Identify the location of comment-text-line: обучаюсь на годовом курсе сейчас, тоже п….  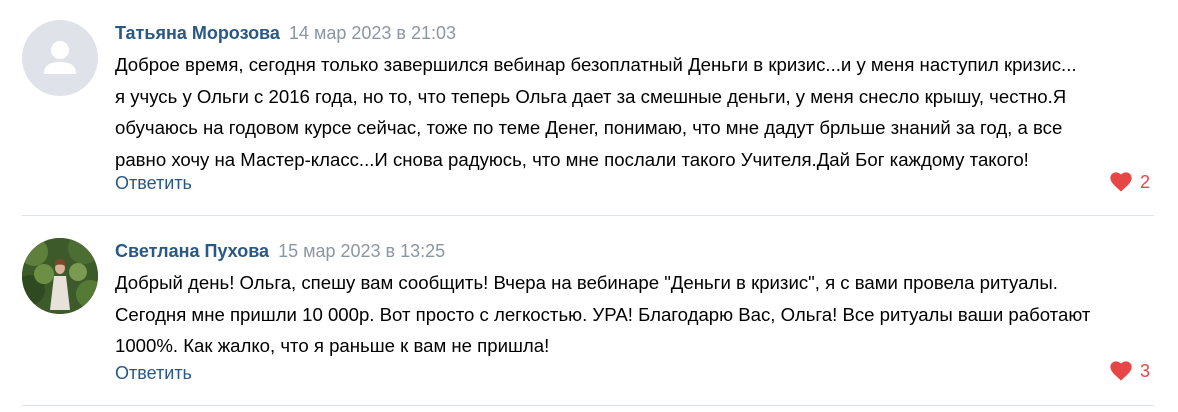
(589, 127).